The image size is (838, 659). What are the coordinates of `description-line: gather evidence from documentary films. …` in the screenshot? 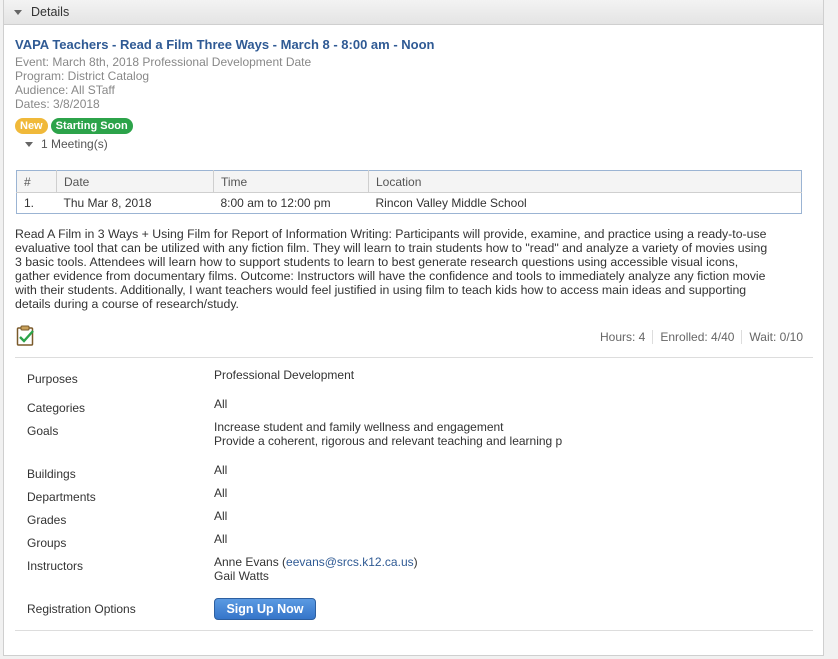 It's located at (390, 275).